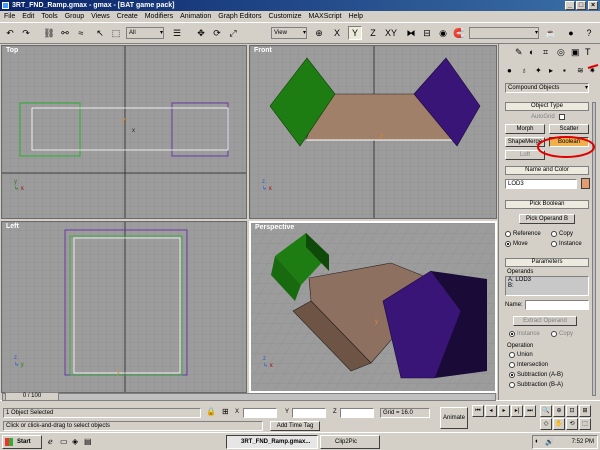 The height and width of the screenshot is (450, 600). What do you see at coordinates (81, 33) in the screenshot?
I see `bind-space-warp-icon: ≈` at bounding box center [81, 33].